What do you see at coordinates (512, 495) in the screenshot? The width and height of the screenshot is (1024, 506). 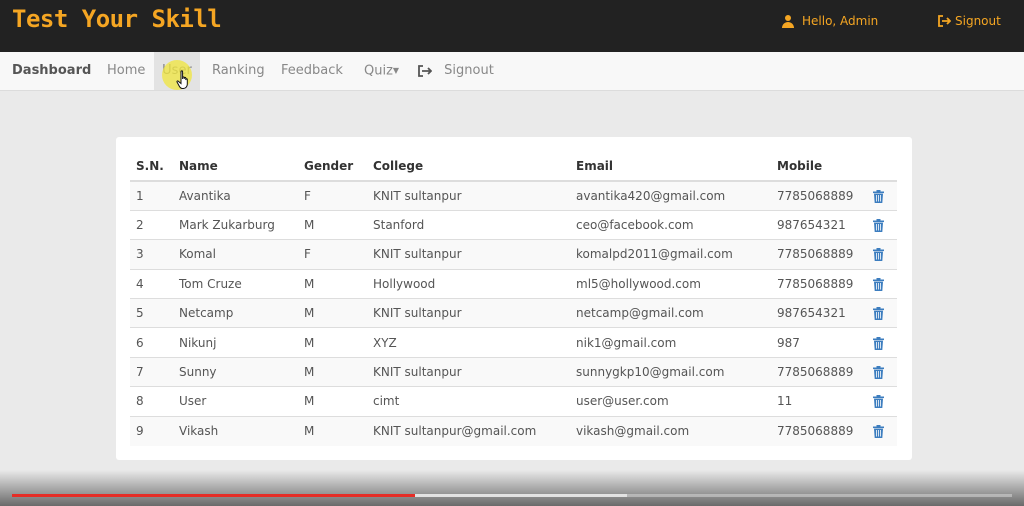 I see `video-progress-bar` at bounding box center [512, 495].